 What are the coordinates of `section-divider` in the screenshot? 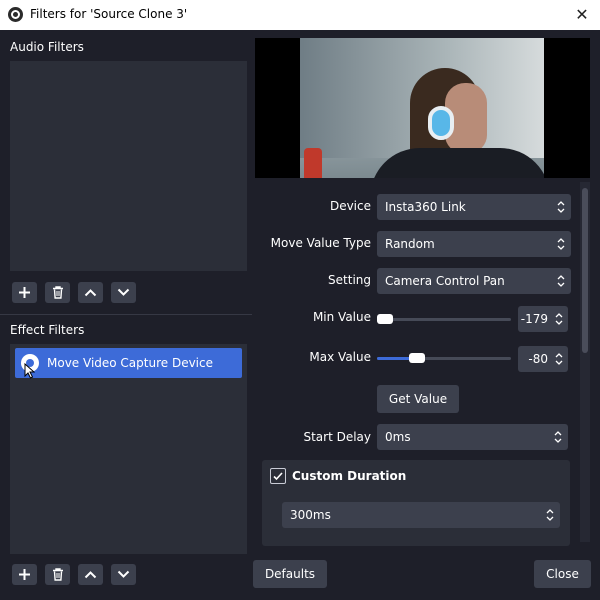 It's located at (126, 314).